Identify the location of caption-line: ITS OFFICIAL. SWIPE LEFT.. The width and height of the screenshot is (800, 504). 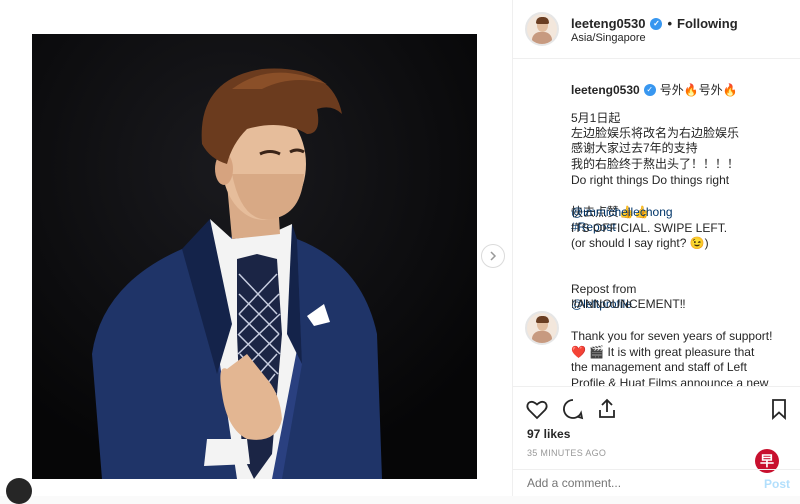
(649, 228).